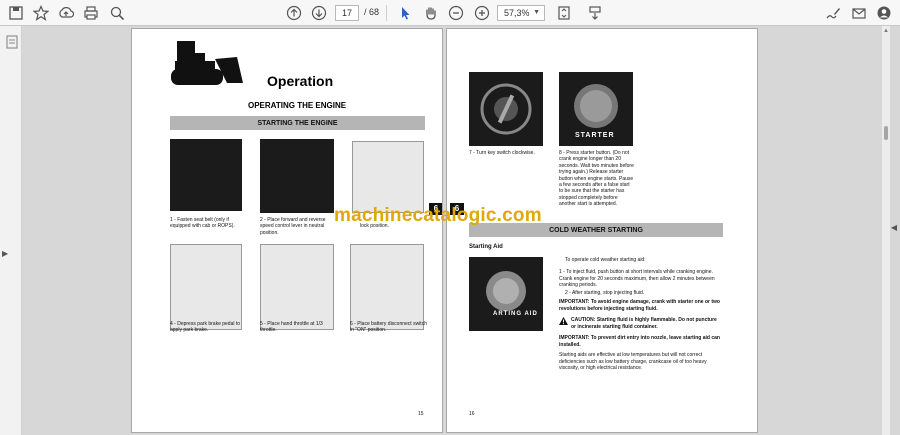  Describe the element at coordinates (886, 31) in the screenshot. I see `scroll-up-icon: ▲` at that location.